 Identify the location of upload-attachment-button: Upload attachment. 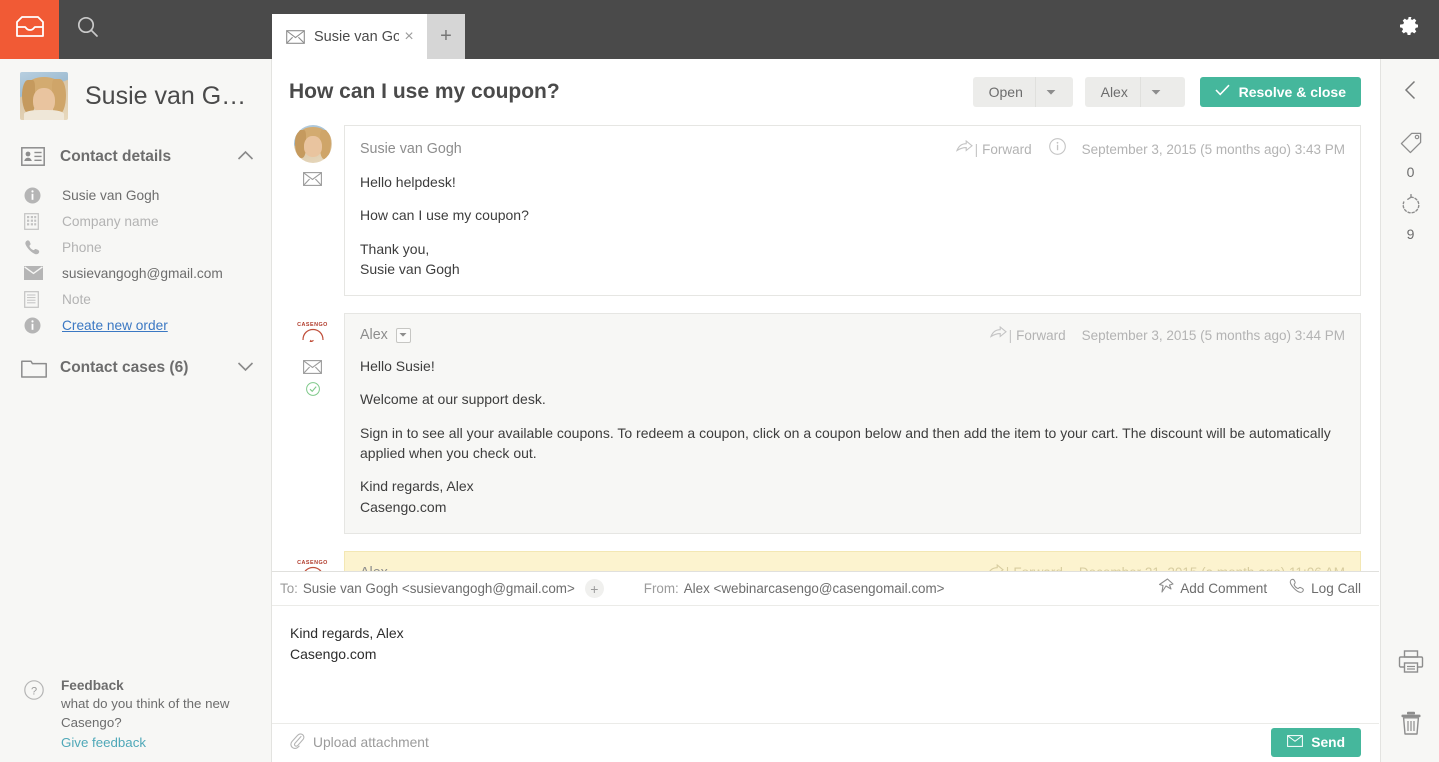
(359, 743).